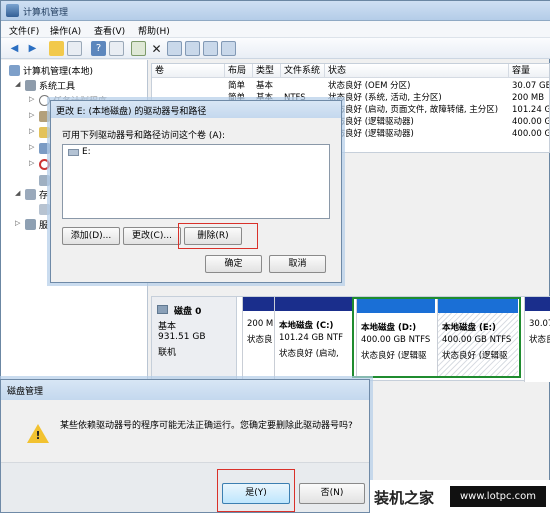 The width and height of the screenshot is (550, 513). I want to click on menu-action: 操作(A), so click(65, 30).